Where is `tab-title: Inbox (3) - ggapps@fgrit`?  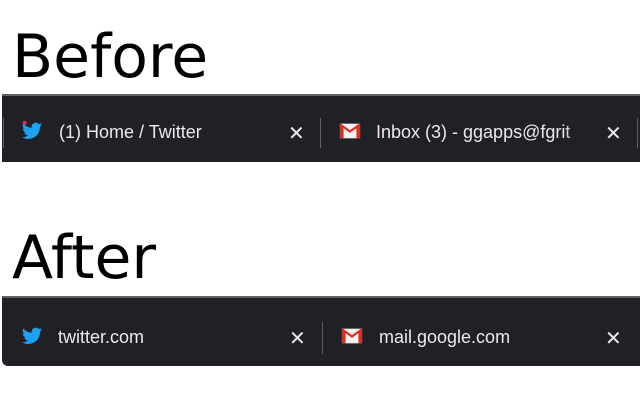
tab-title: Inbox (3) - ggapps@fgrit is located at coordinates (473, 132).